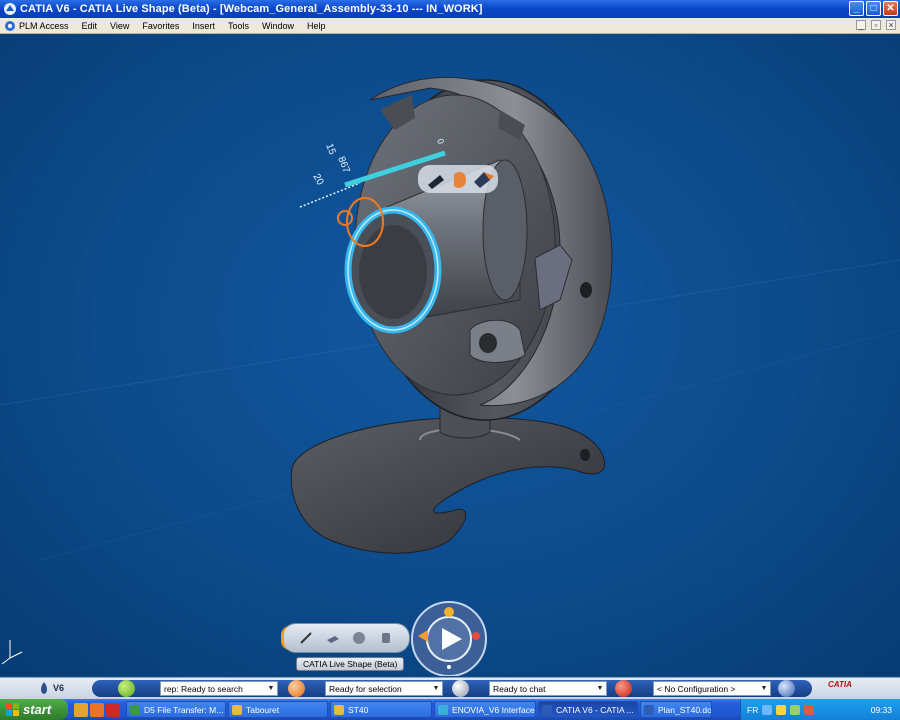 Image resolution: width=900 pixels, height=720 pixels. What do you see at coordinates (306, 638) in the screenshot?
I see `pen-icon` at bounding box center [306, 638].